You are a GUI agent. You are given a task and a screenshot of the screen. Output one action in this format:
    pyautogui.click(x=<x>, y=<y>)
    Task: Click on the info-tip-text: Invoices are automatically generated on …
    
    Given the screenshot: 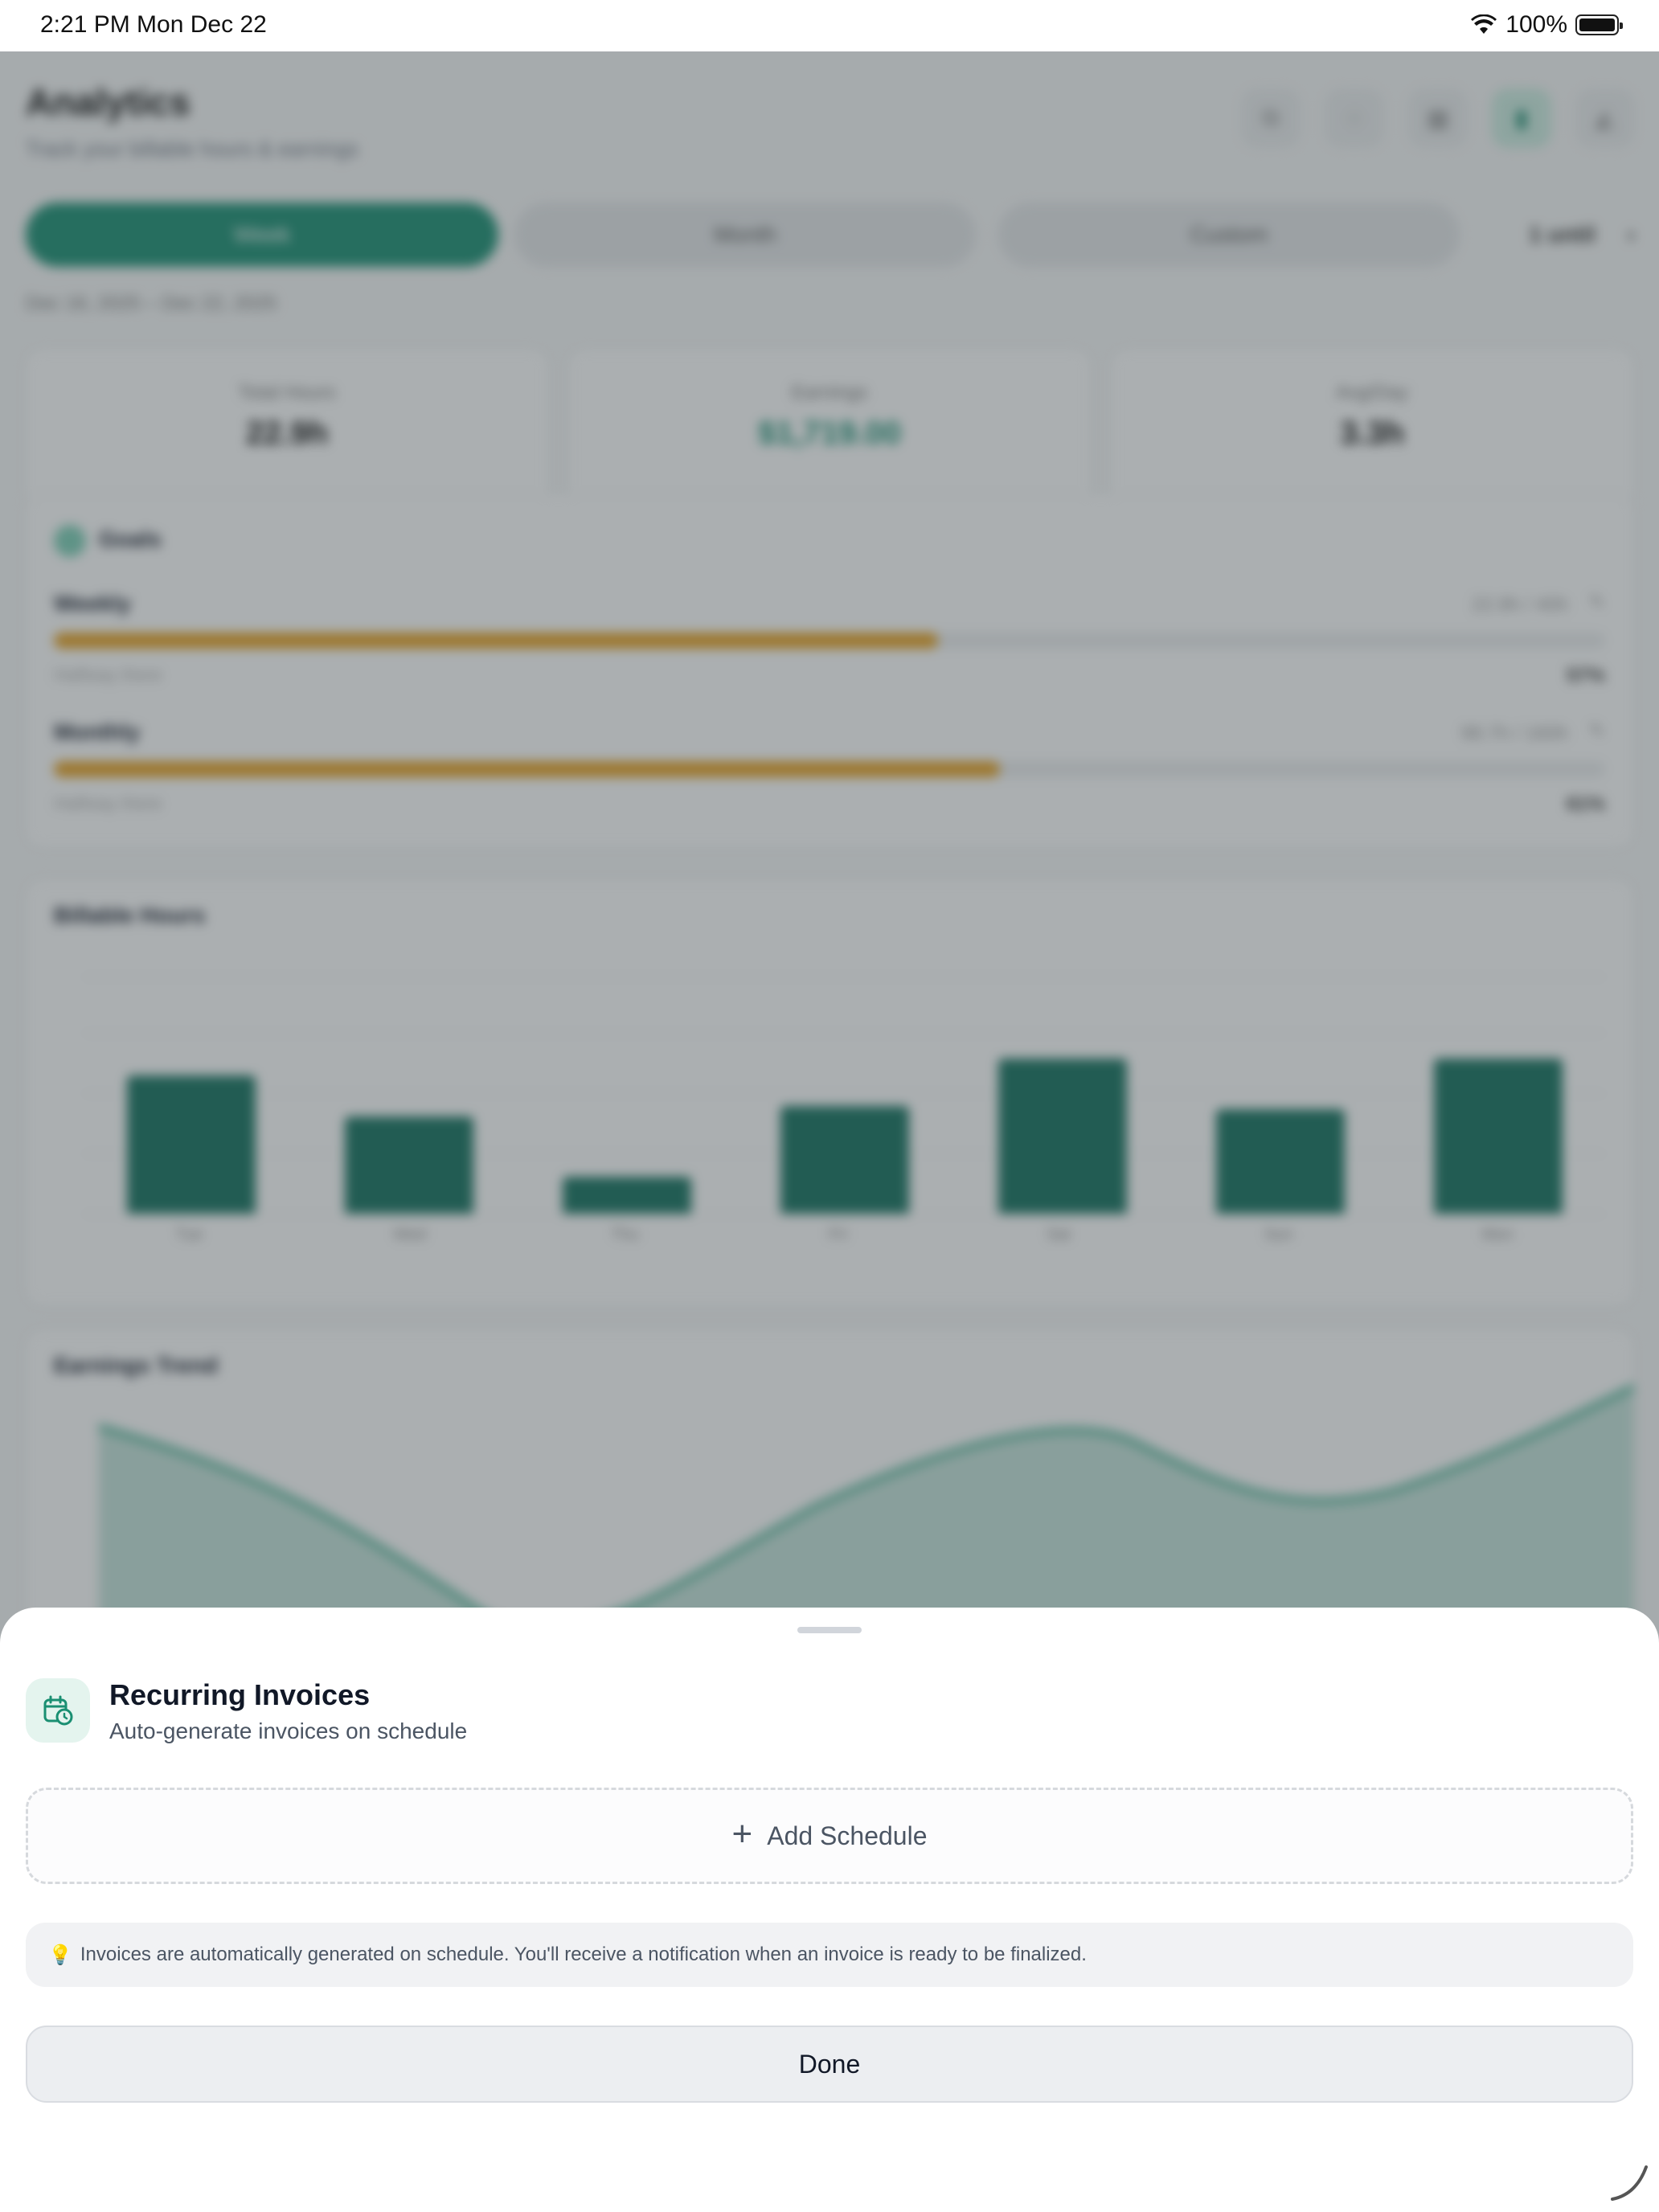 What is the action you would take?
    pyautogui.click(x=583, y=1955)
    